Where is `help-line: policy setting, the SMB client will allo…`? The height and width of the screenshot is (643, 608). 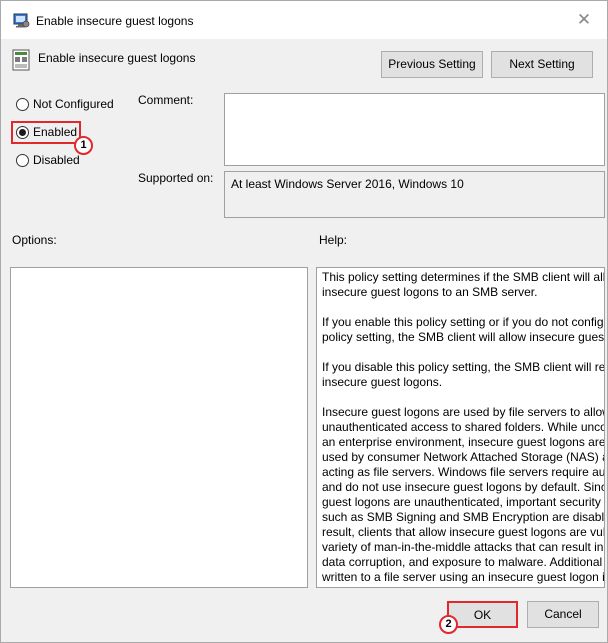 help-line: policy setting, the SMB client will allo… is located at coordinates (463, 337).